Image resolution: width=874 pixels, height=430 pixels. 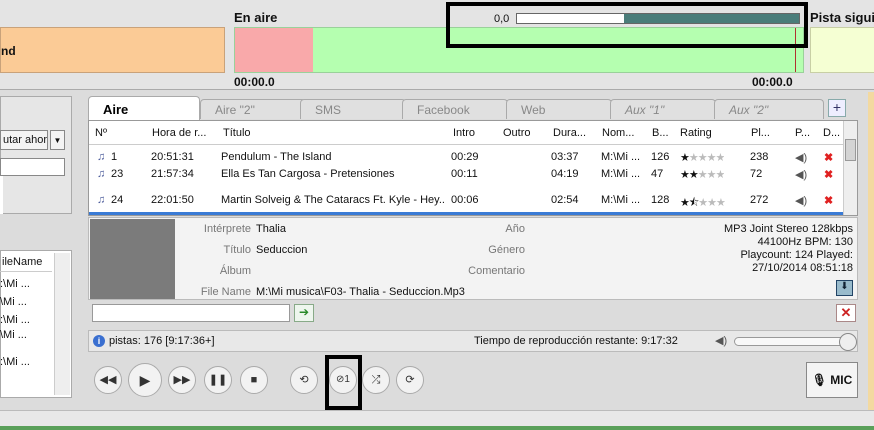 What do you see at coordinates (802, 268) in the screenshot?
I see `played-date: 27/10/2014 08:51:18` at bounding box center [802, 268].